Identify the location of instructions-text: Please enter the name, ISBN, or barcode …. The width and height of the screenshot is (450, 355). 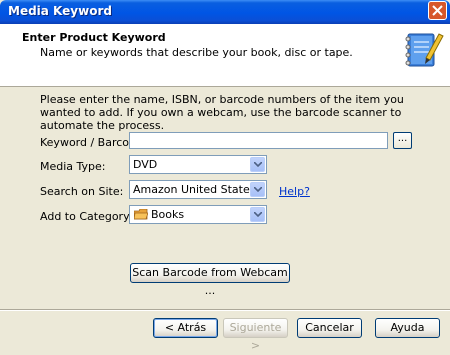
(222, 112).